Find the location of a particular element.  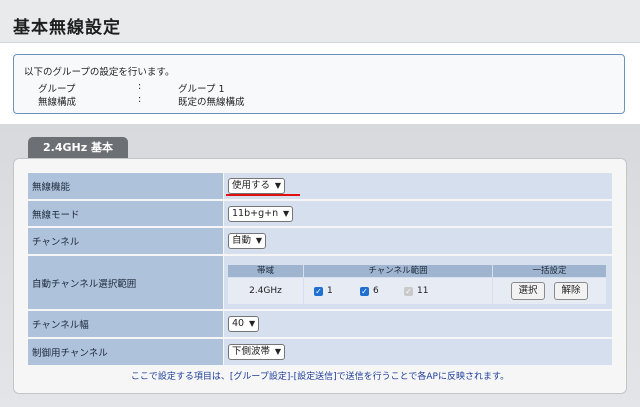

channel-label: チャンネル is located at coordinates (125, 241).